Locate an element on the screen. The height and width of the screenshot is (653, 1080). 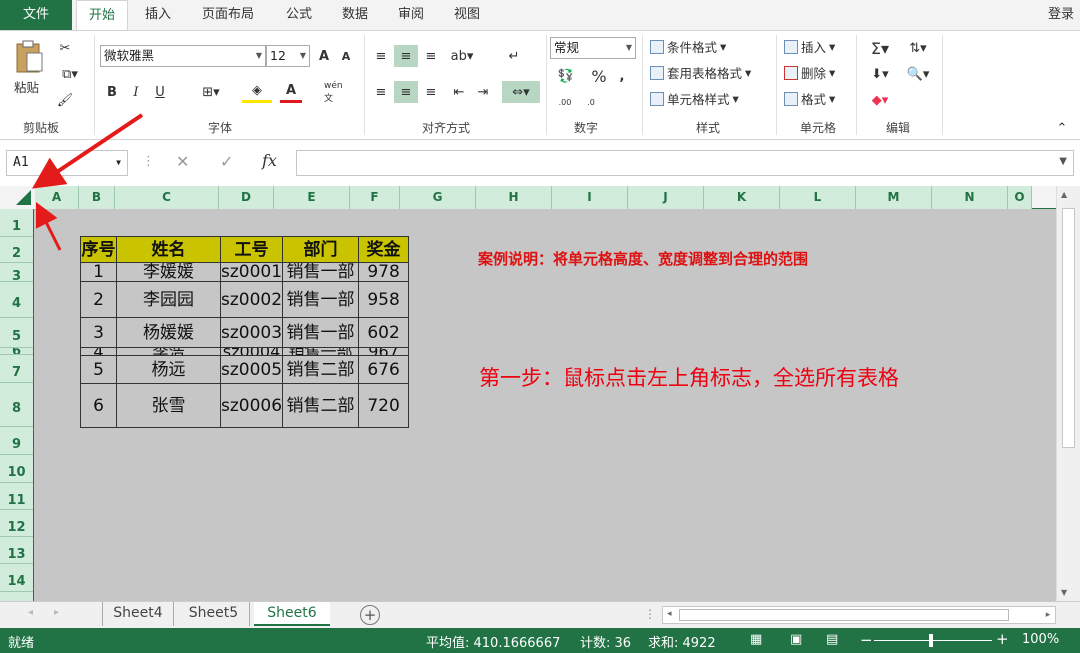
table-cell: 602 is located at coordinates (384, 332).